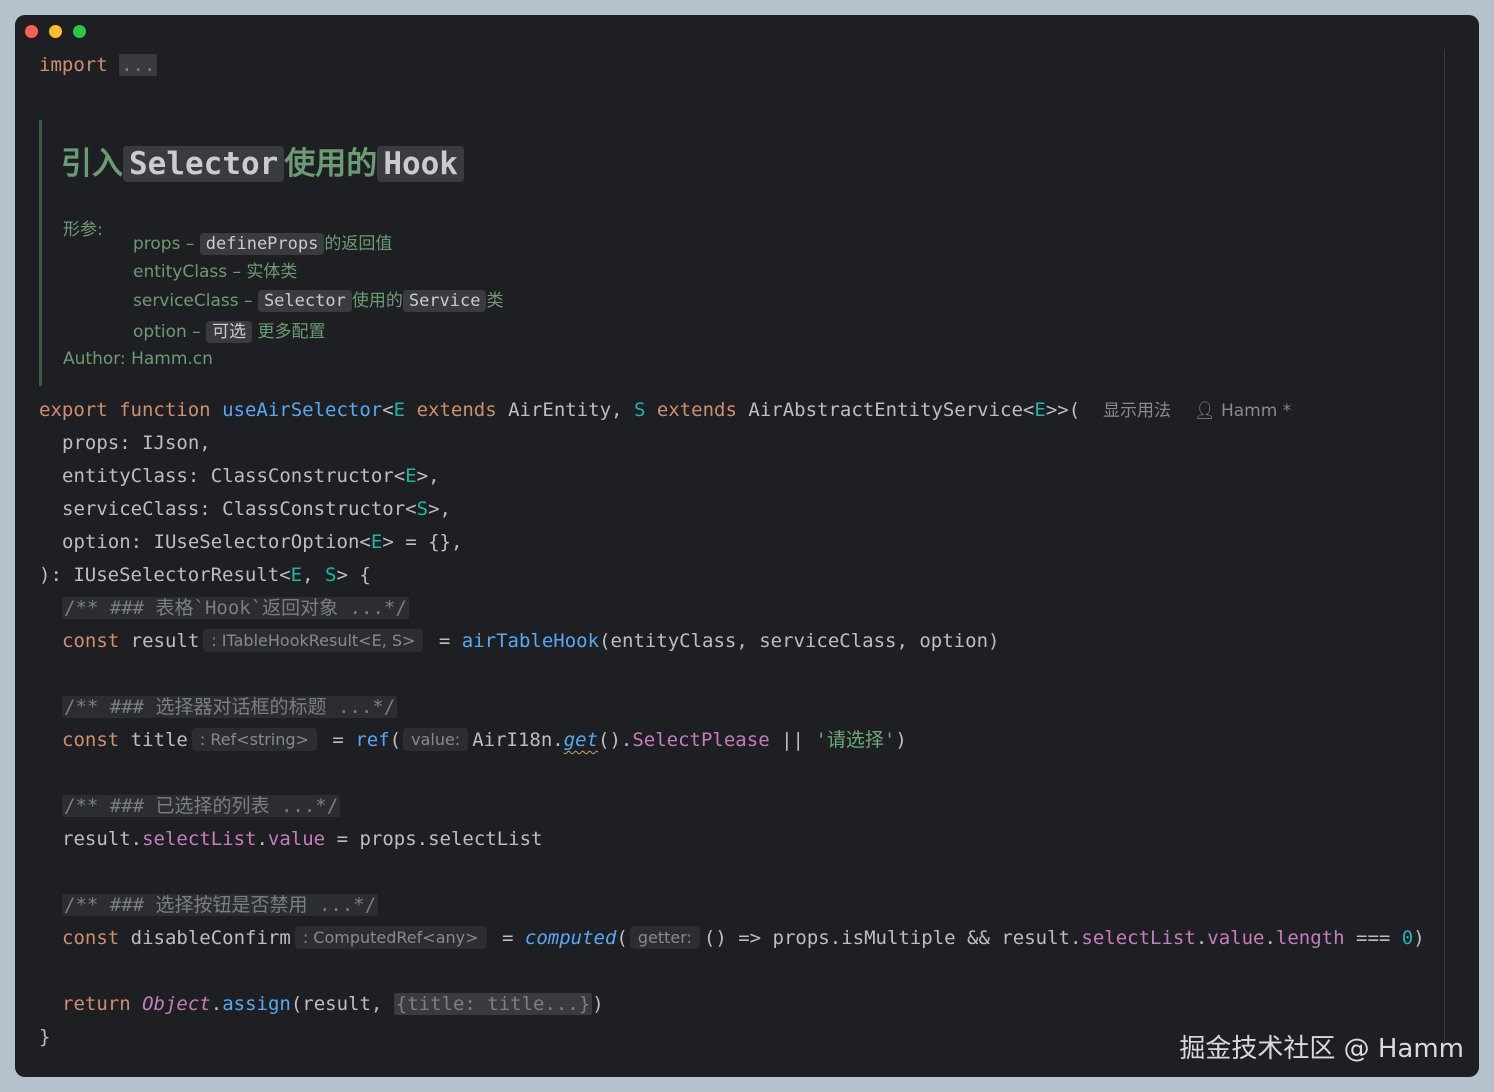 The width and height of the screenshot is (1494, 1092). I want to click on param-props-line: props: IJson,, so click(136, 443).